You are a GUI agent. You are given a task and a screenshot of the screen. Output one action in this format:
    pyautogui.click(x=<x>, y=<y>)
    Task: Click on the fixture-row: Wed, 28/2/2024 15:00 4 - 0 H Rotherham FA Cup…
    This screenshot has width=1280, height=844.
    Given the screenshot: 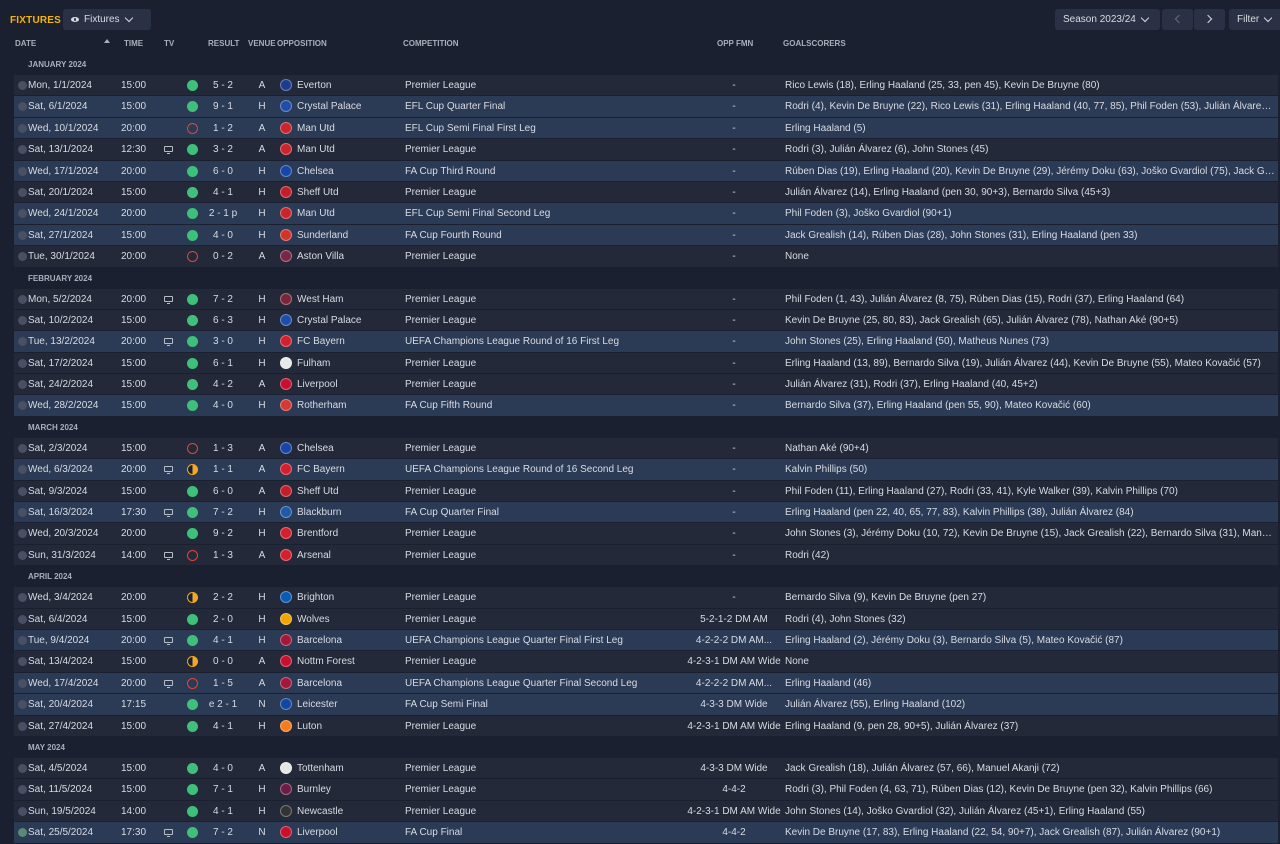 What is the action you would take?
    pyautogui.click(x=646, y=406)
    